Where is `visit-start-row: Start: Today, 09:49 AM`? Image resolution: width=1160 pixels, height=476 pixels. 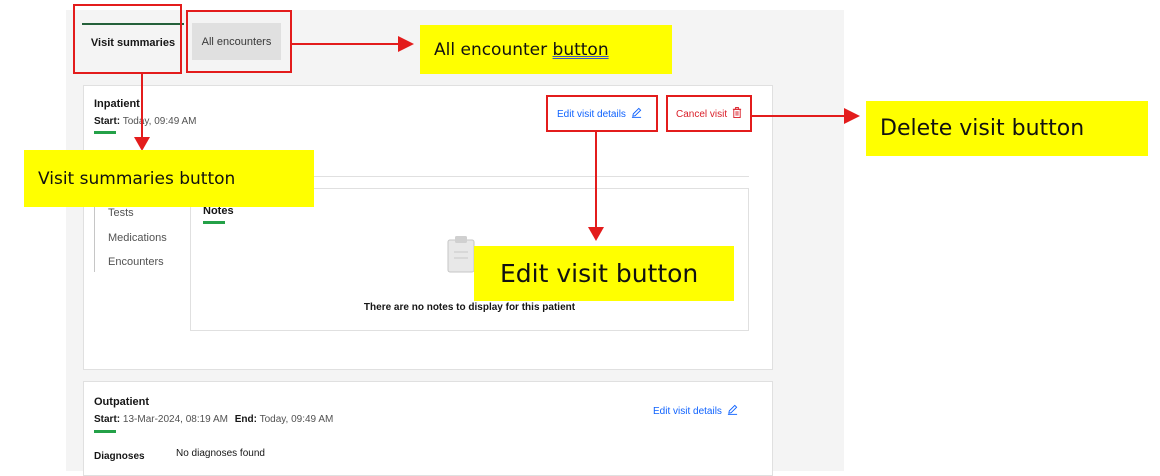 visit-start-row: Start: Today, 09:49 AM is located at coordinates (145, 121).